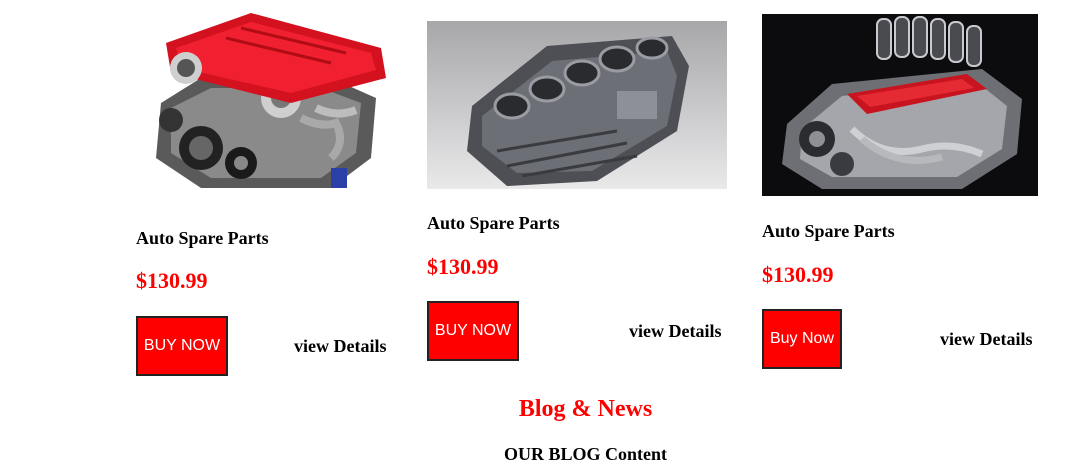 This screenshot has height=473, width=1071. I want to click on engine-block-image, so click(577, 105).